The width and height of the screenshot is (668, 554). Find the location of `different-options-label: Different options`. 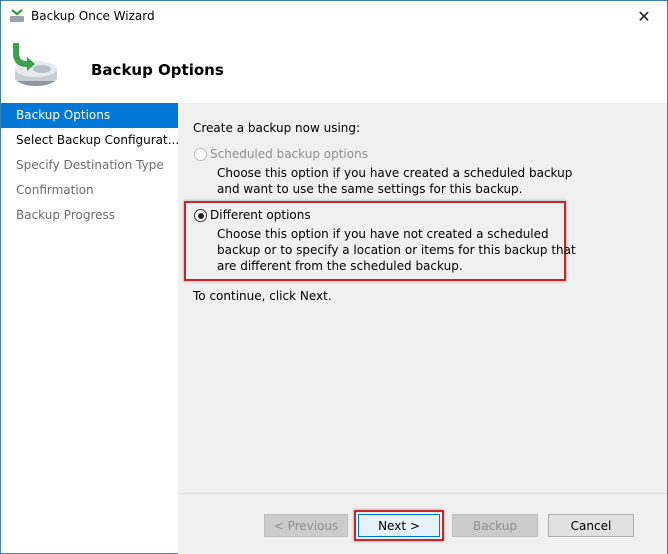

different-options-label: Different options is located at coordinates (260, 215).